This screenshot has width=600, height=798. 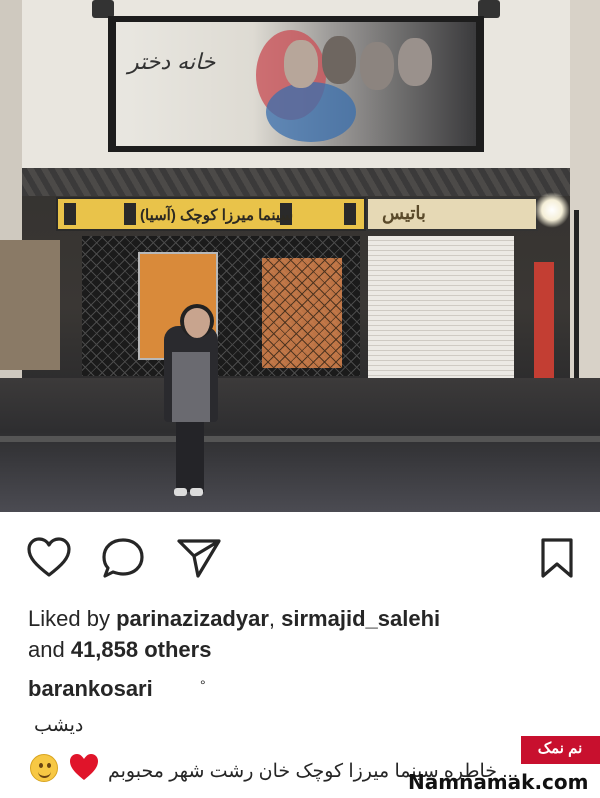 What do you see at coordinates (84, 767) in the screenshot?
I see `red-heart-icon` at bounding box center [84, 767].